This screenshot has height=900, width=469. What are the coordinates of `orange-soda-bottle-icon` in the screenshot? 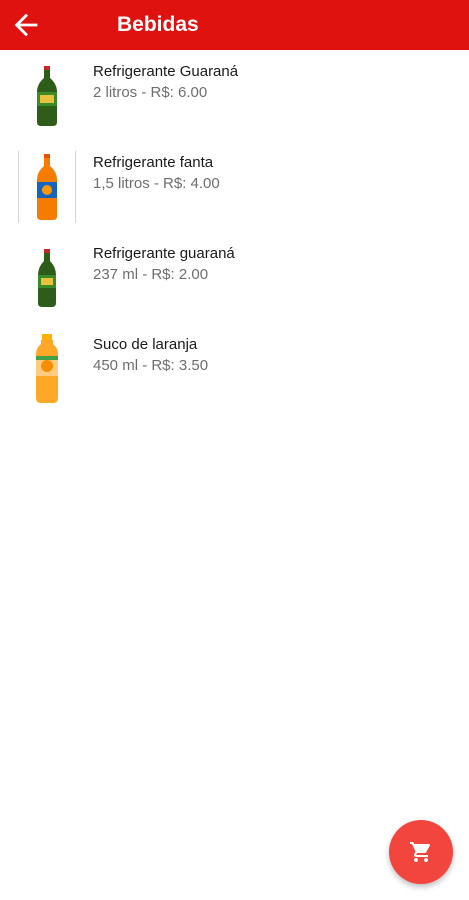 It's located at (47, 187).